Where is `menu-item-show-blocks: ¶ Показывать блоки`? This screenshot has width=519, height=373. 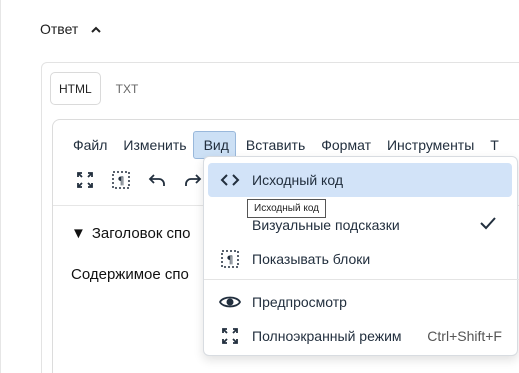 menu-item-show-blocks: ¶ Показывать блоки is located at coordinates (360, 259).